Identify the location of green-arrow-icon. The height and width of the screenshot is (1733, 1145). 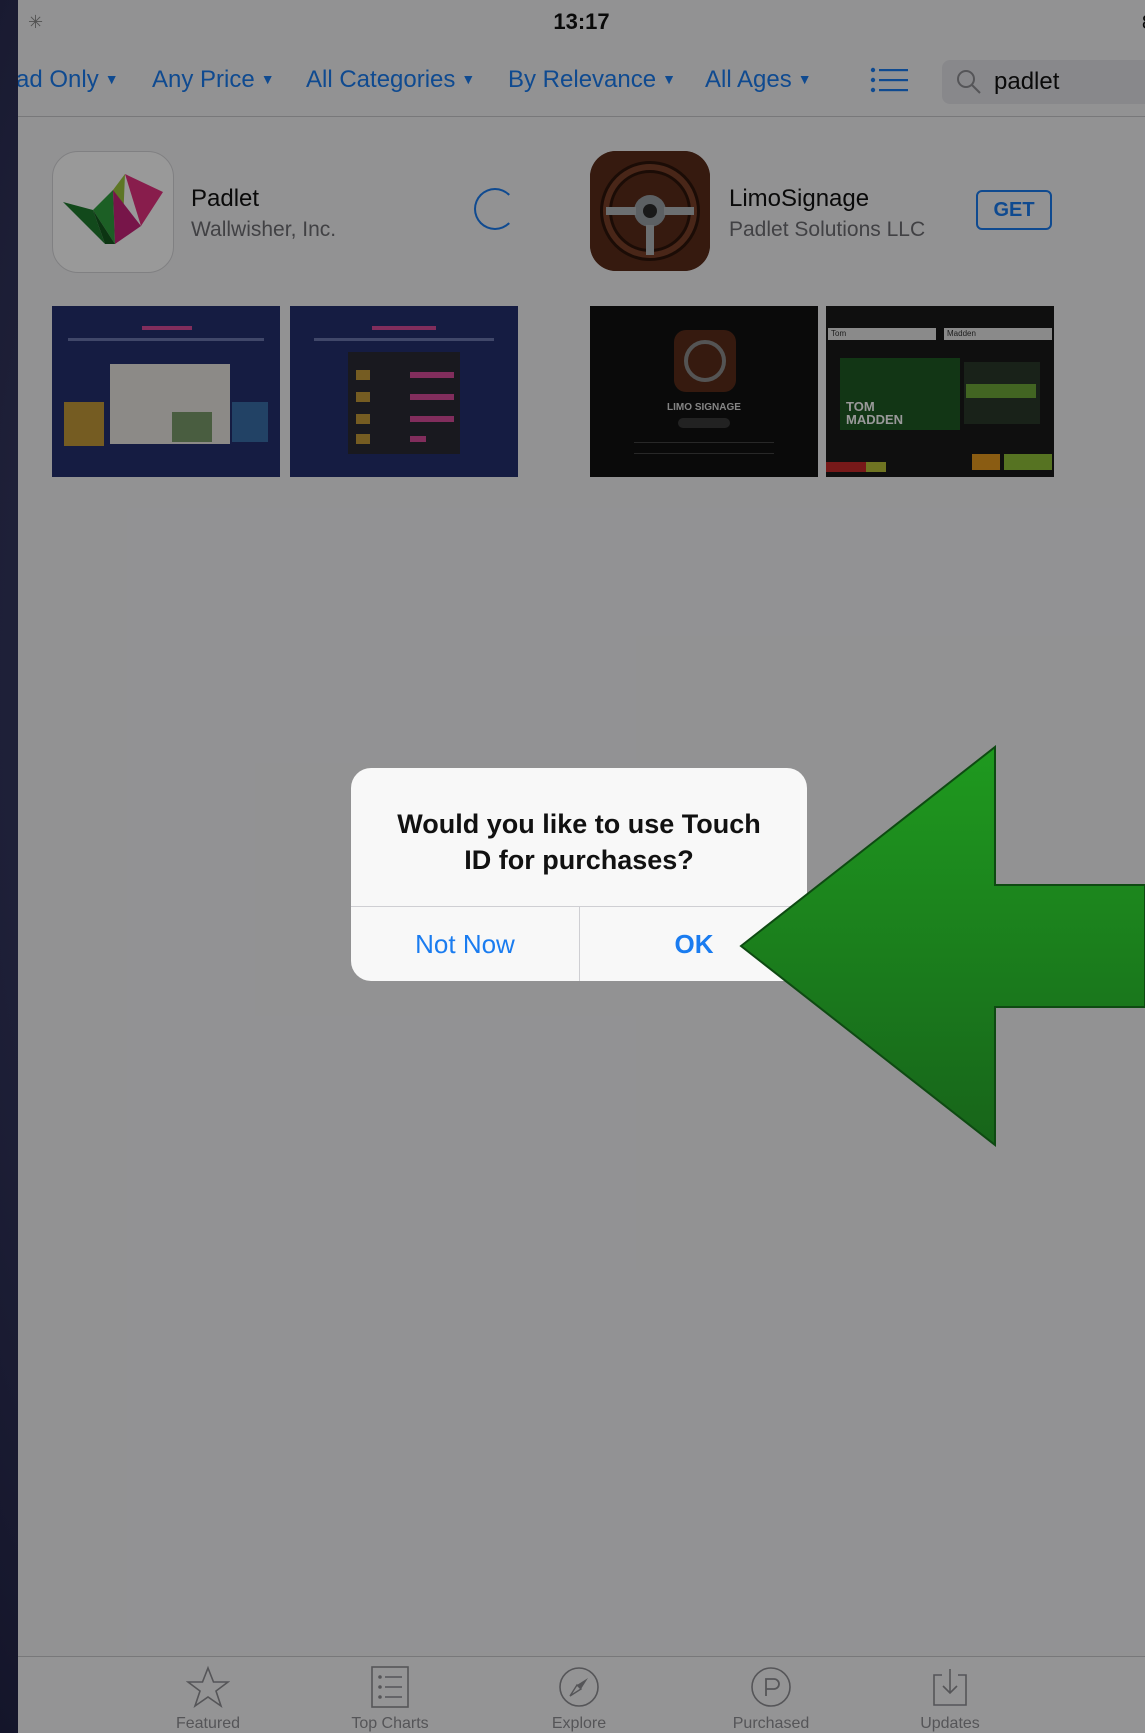
(942, 946).